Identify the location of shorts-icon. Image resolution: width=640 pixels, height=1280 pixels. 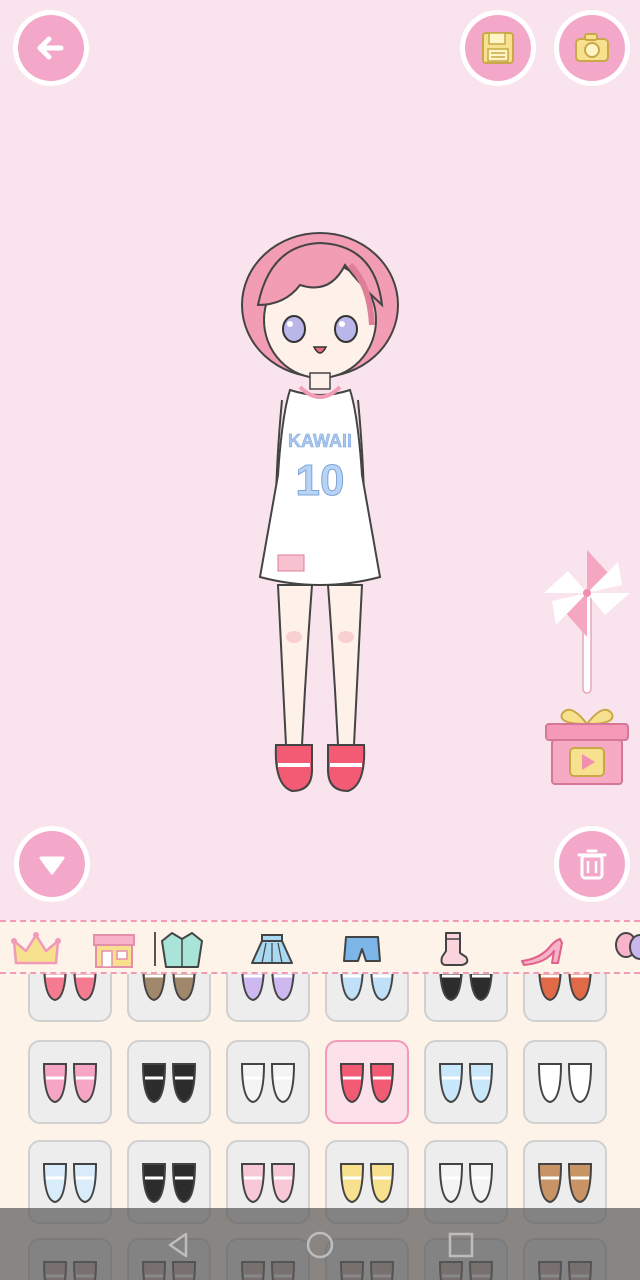
(362, 949).